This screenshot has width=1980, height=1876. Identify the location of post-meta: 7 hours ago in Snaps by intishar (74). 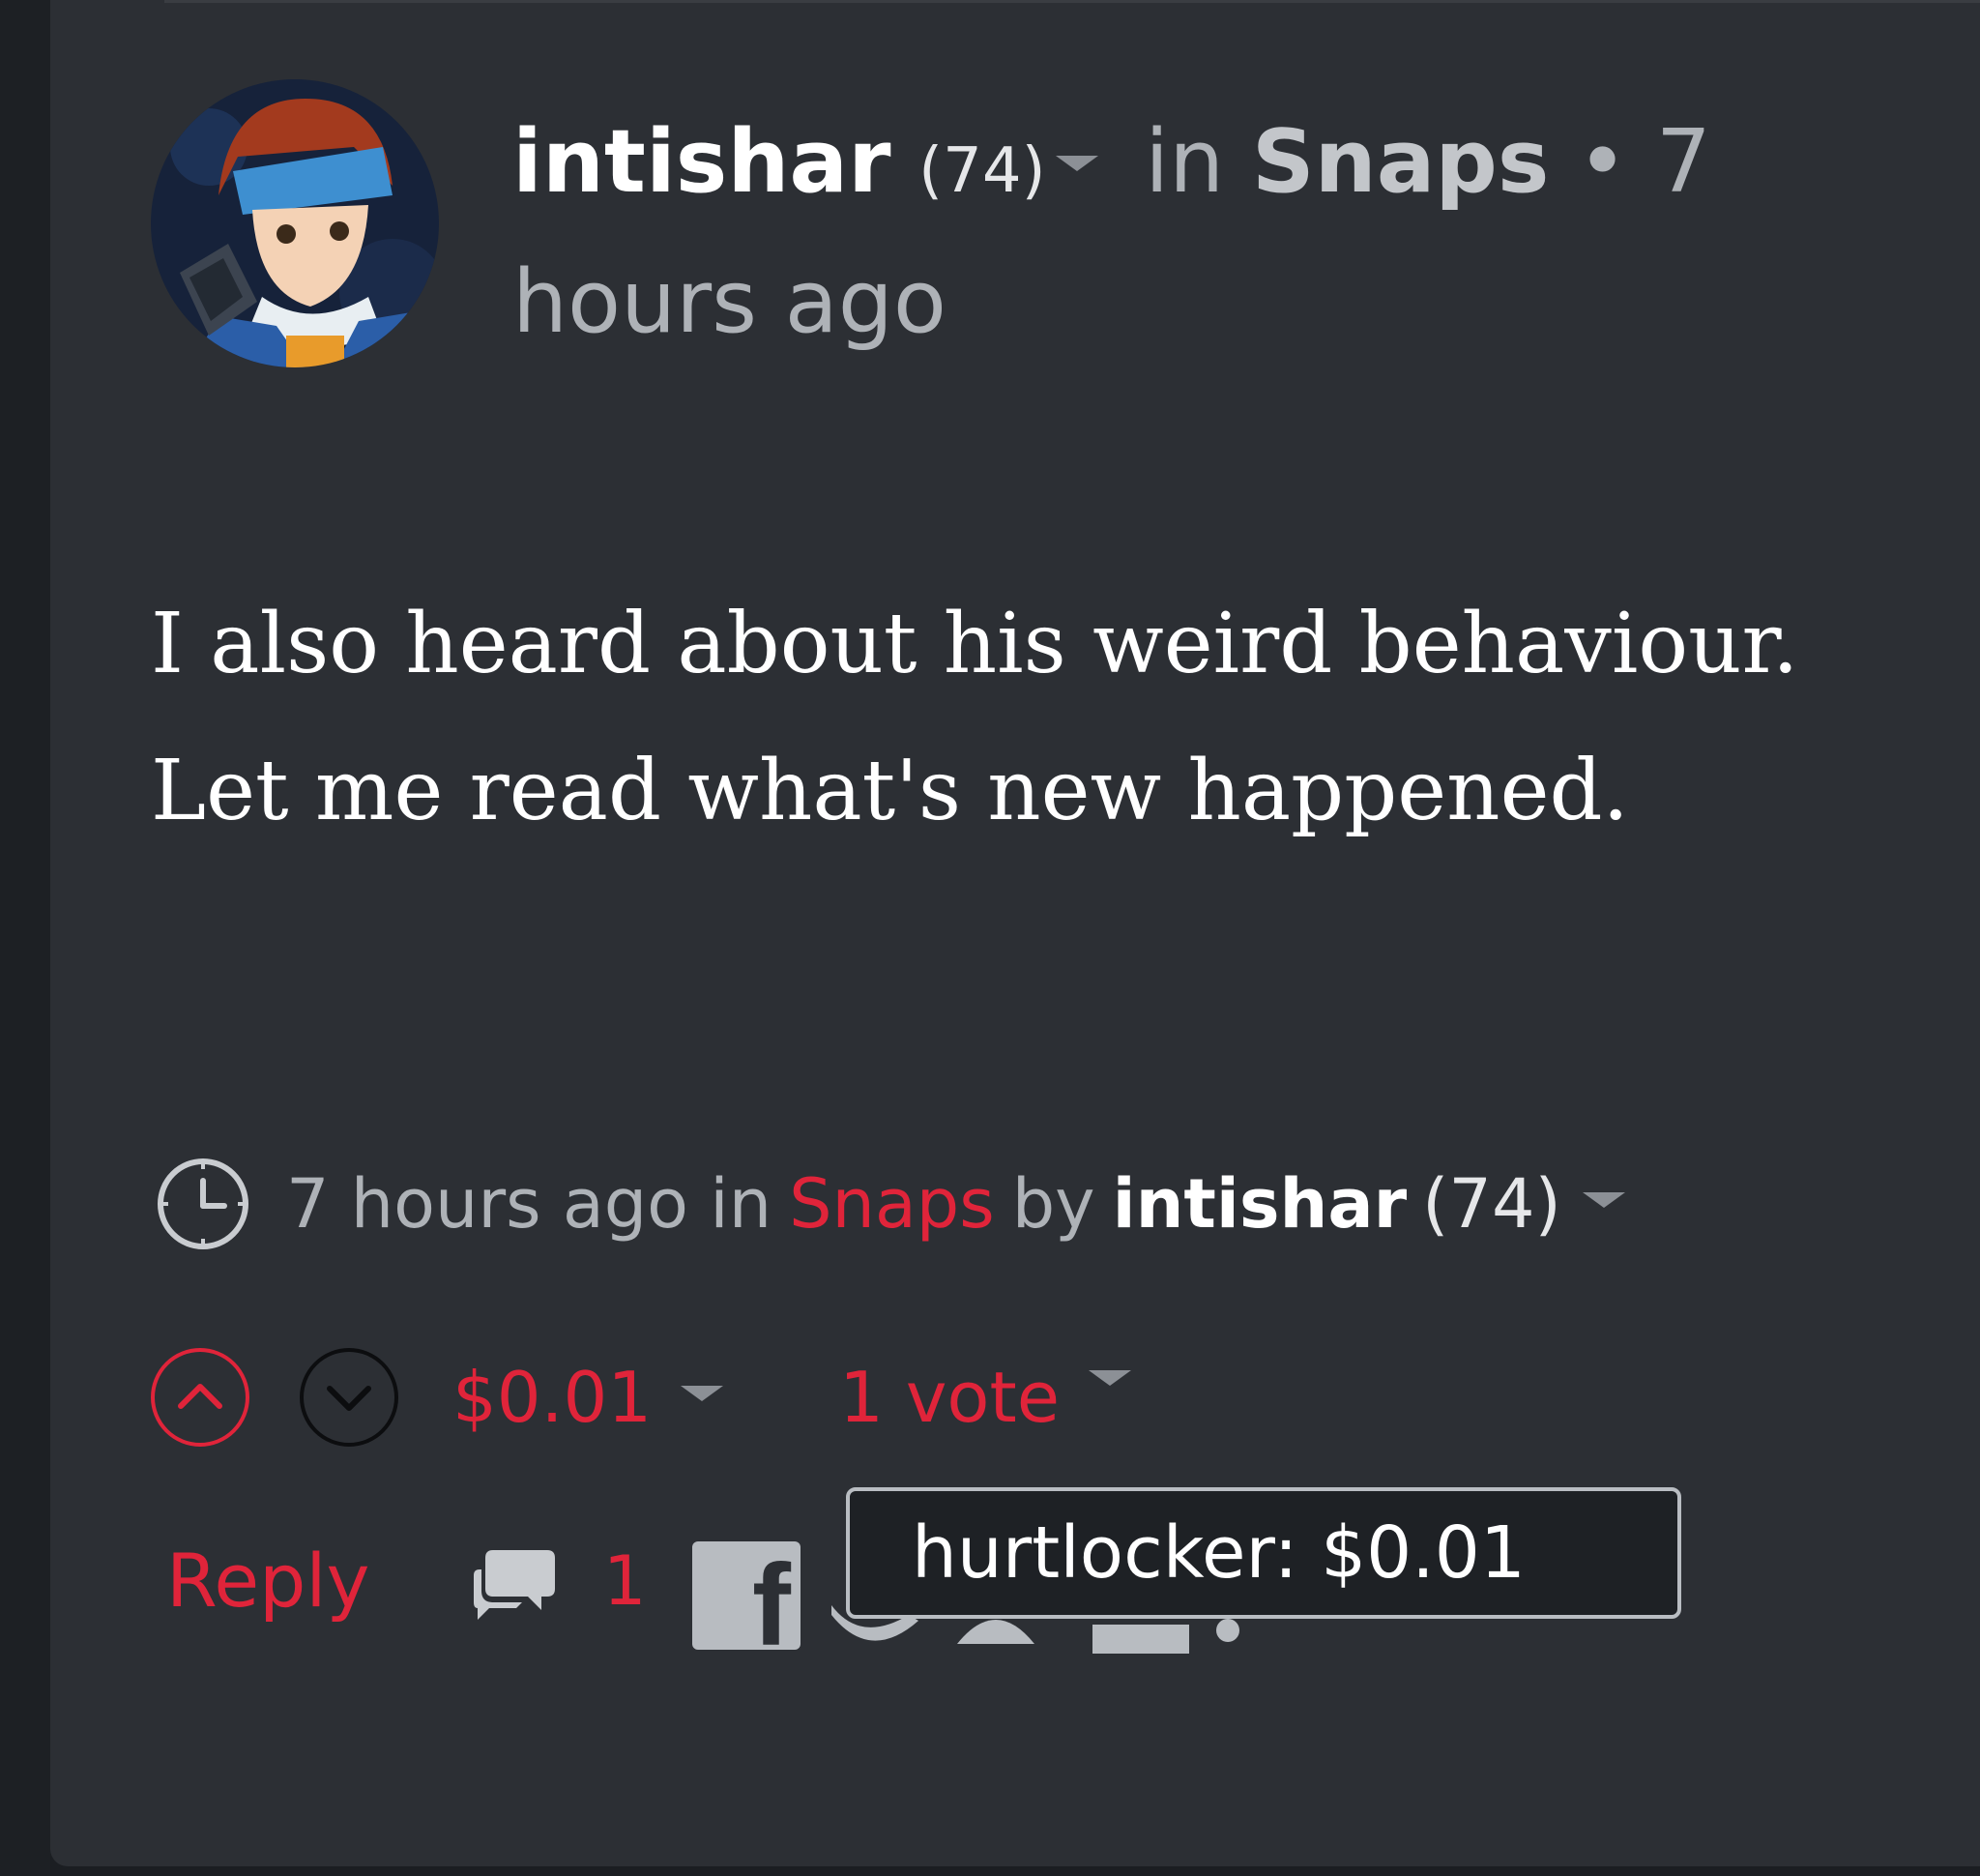
(900, 1204).